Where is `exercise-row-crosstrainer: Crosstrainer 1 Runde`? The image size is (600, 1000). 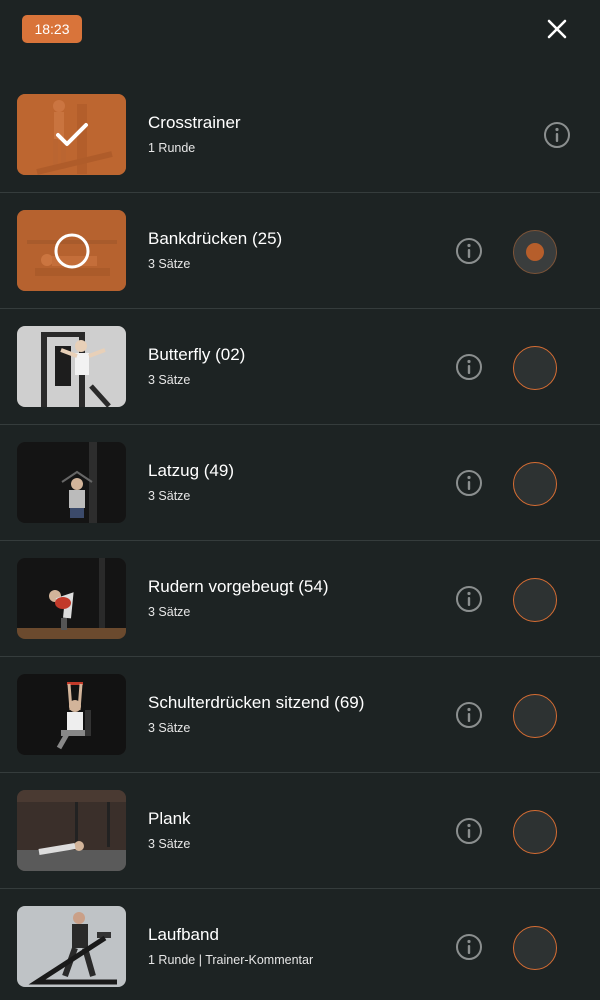 exercise-row-crosstrainer: Crosstrainer 1 Runde is located at coordinates (300, 135).